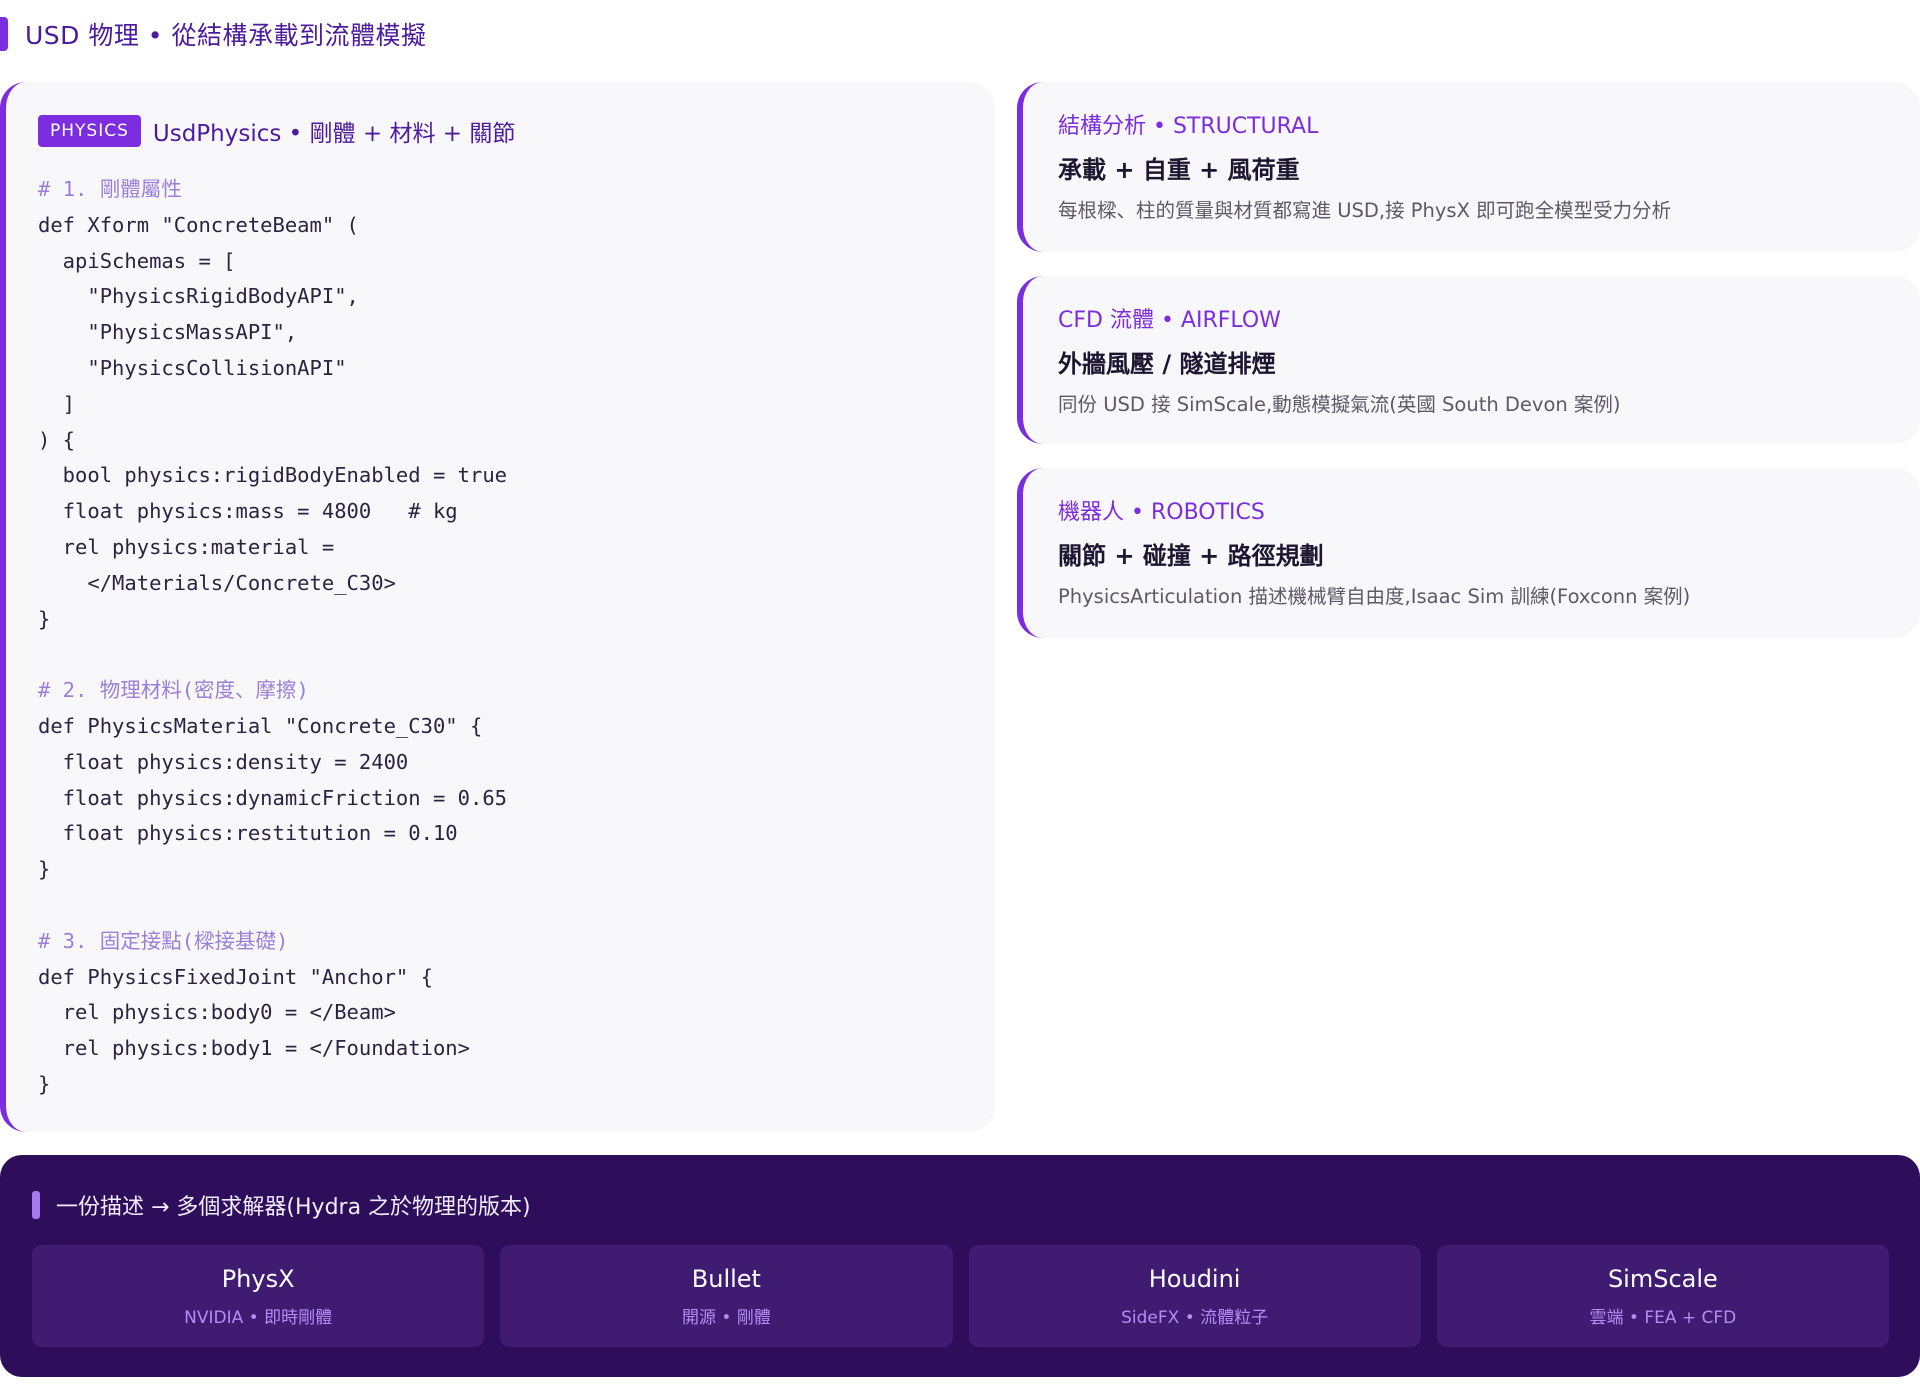 This screenshot has height=1394, width=1920. Describe the element at coordinates (334, 134) in the screenshot. I see `code-panel-title: UsdPhysics • 剛體 + 材料 + 關節` at that location.